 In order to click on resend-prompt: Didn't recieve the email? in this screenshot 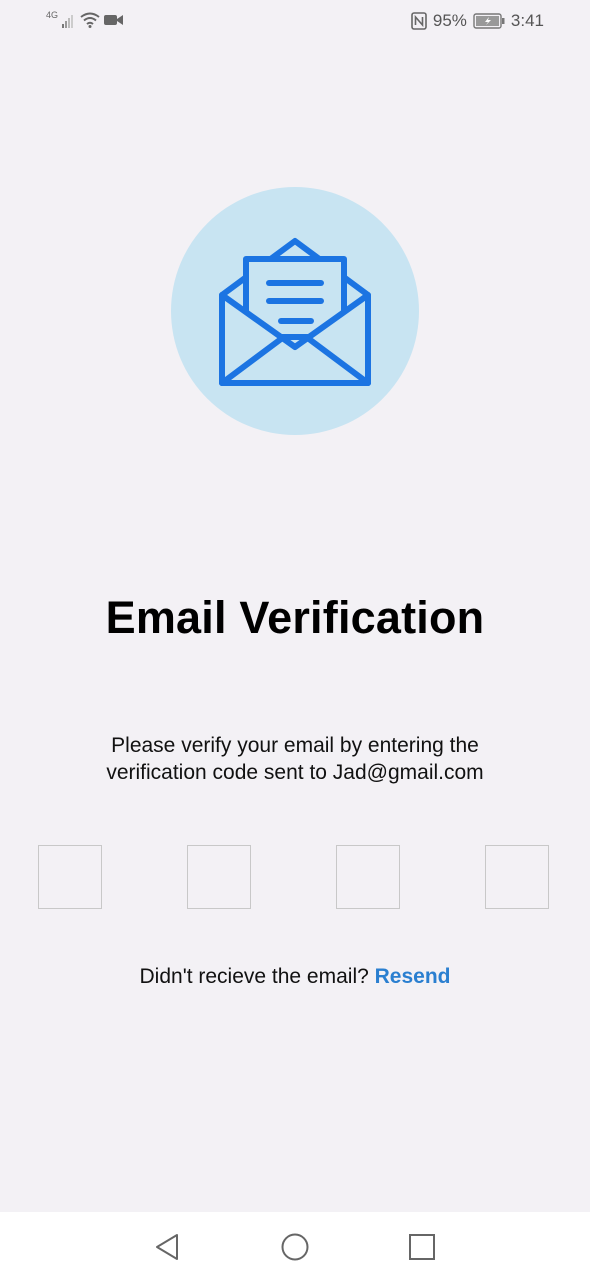, I will do `click(254, 976)`.